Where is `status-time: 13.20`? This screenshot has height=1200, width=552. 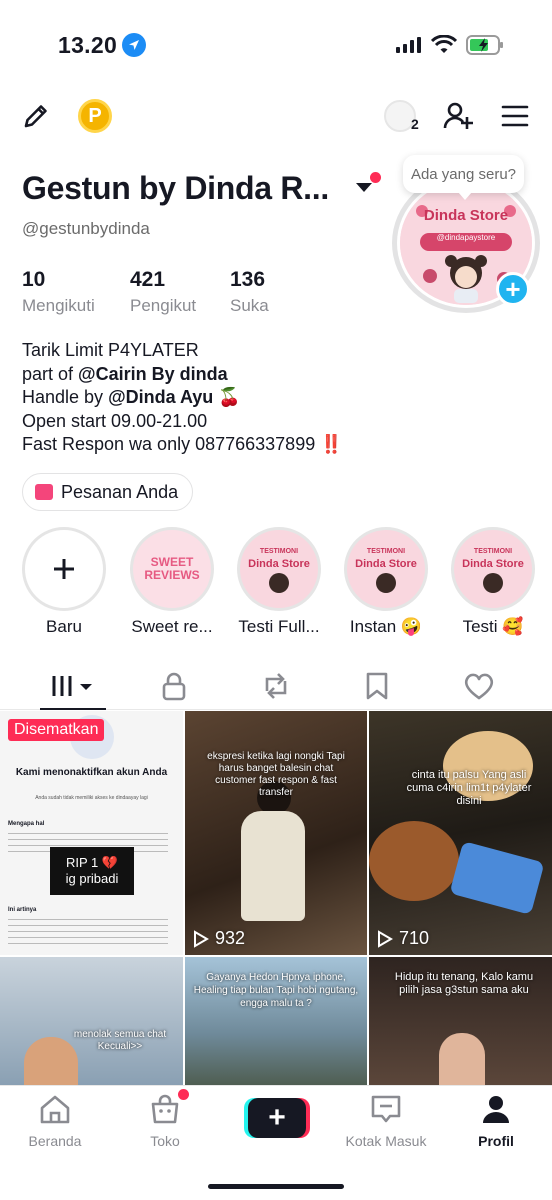 status-time: 13.20 is located at coordinates (88, 45).